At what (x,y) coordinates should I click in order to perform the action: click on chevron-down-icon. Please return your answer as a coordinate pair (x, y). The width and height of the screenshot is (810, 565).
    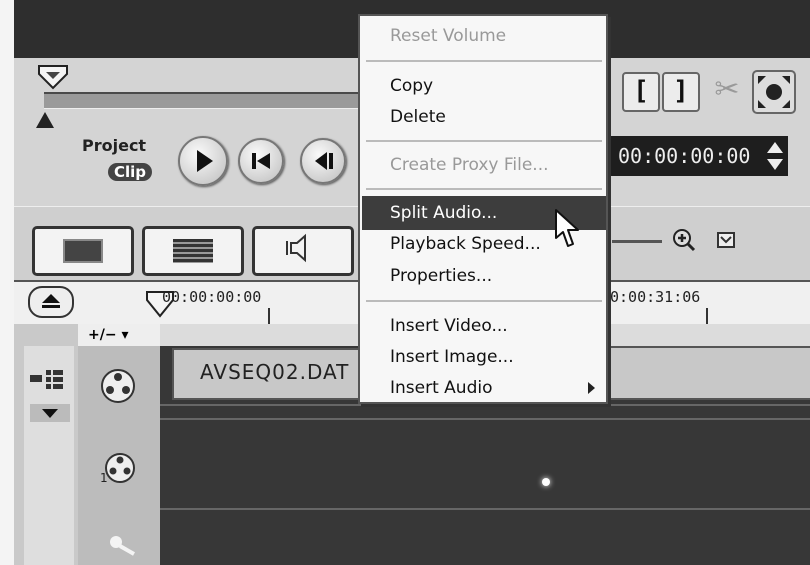
    Looking at the image, I should click on (50, 413).